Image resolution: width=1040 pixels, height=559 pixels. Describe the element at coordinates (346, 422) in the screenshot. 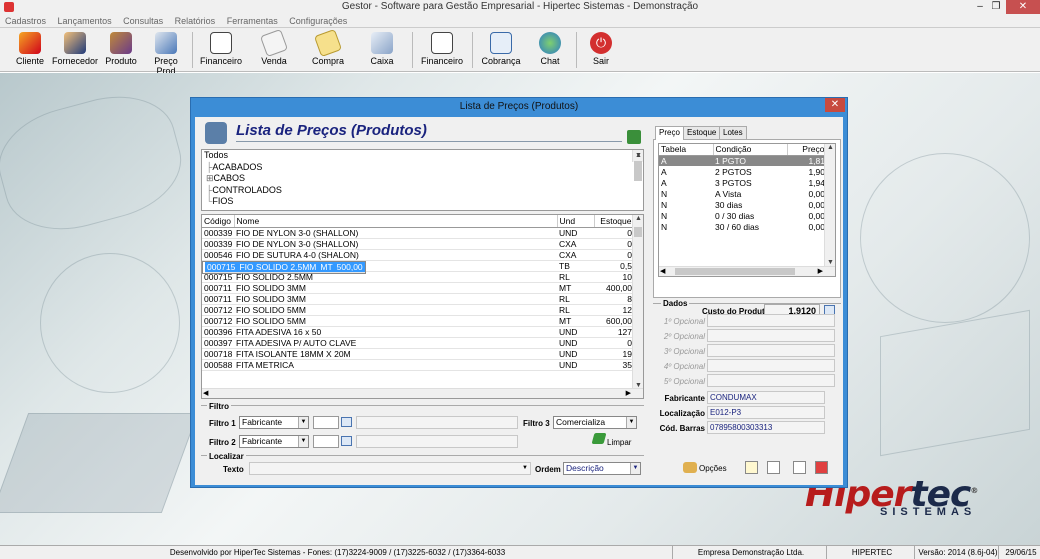

I see `filtro1-lookup-icon` at that location.